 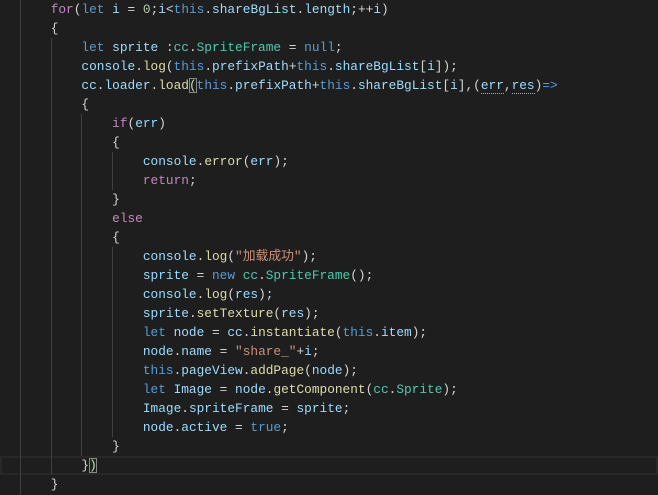 I want to click on function-token: instantiate, so click(x=292, y=332).